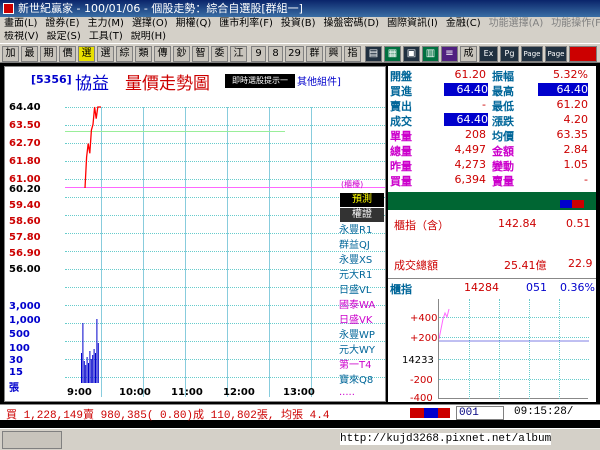 The height and width of the screenshot is (450, 600). What do you see at coordinates (576, 149) in the screenshot?
I see `amount-value: 2.84` at bounding box center [576, 149].